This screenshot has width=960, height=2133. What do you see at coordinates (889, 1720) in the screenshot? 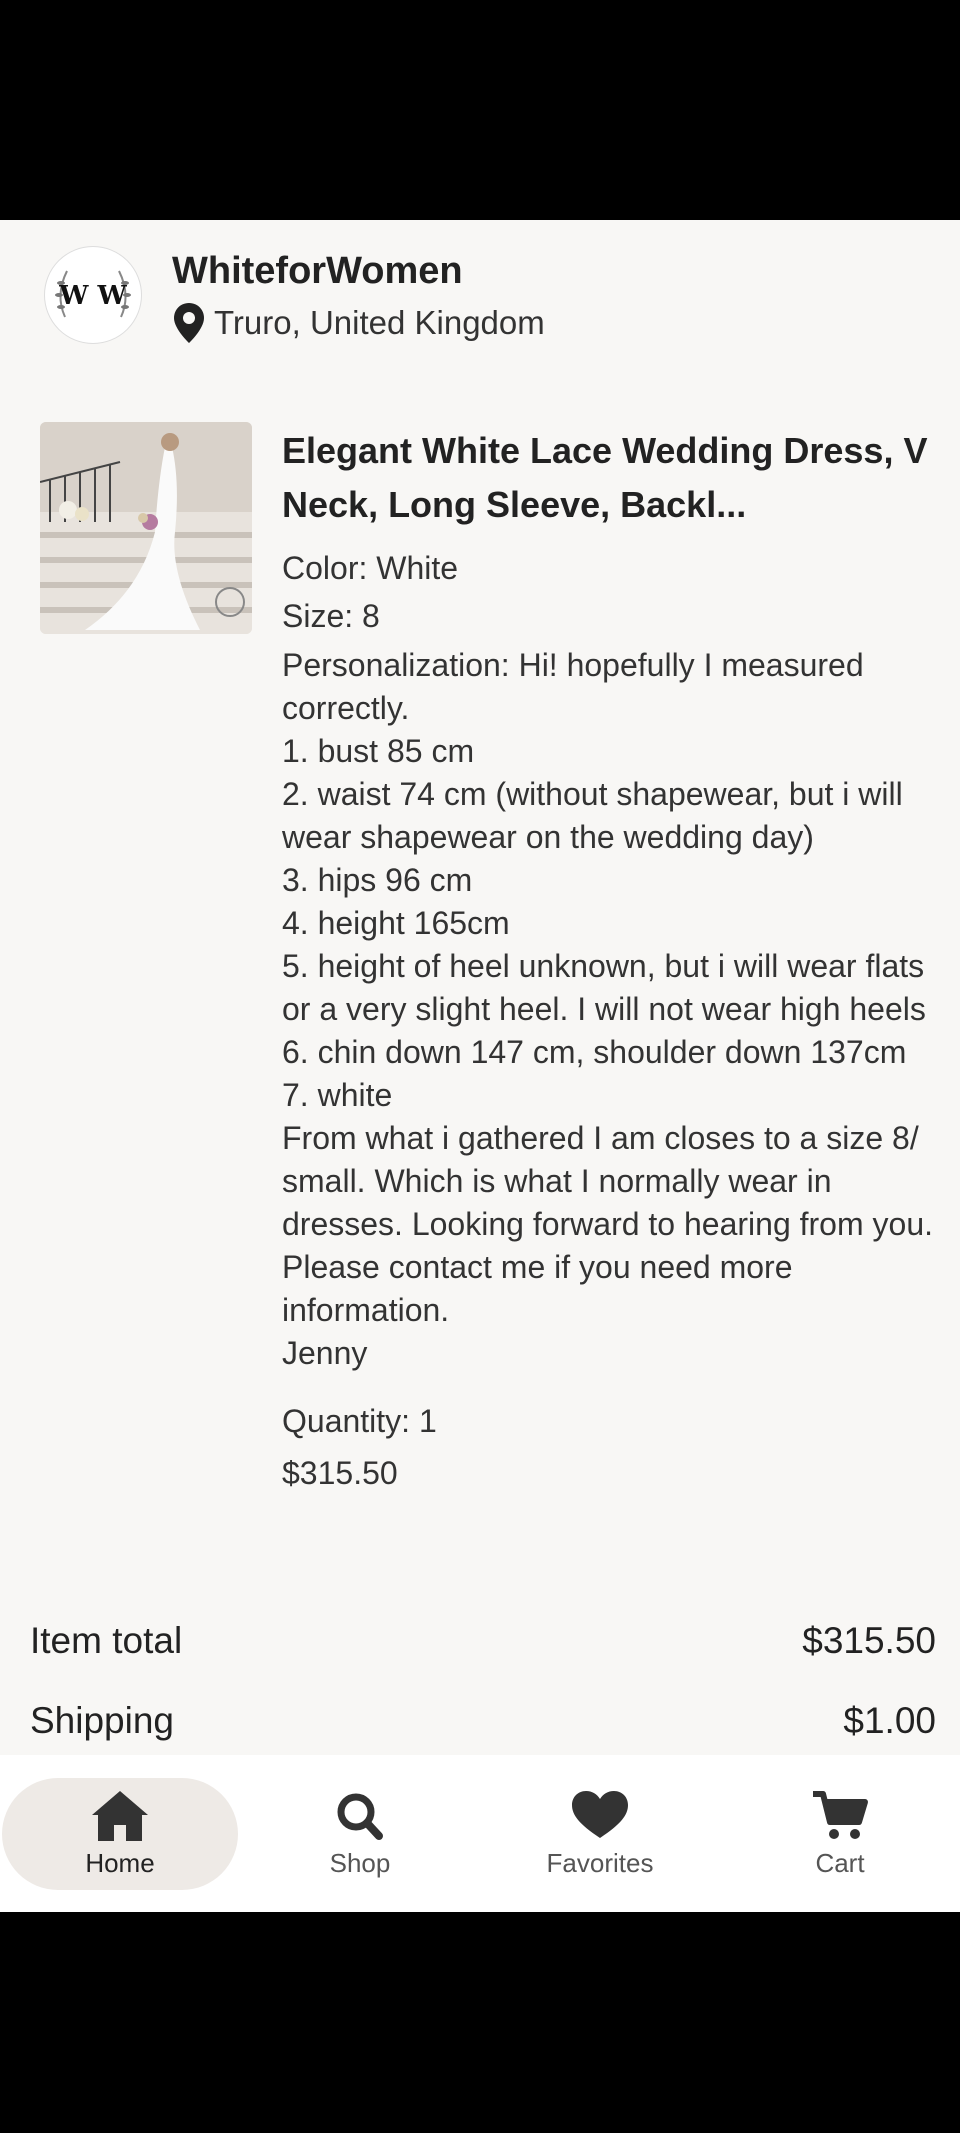
I see `shipping-value: $1.00` at bounding box center [889, 1720].